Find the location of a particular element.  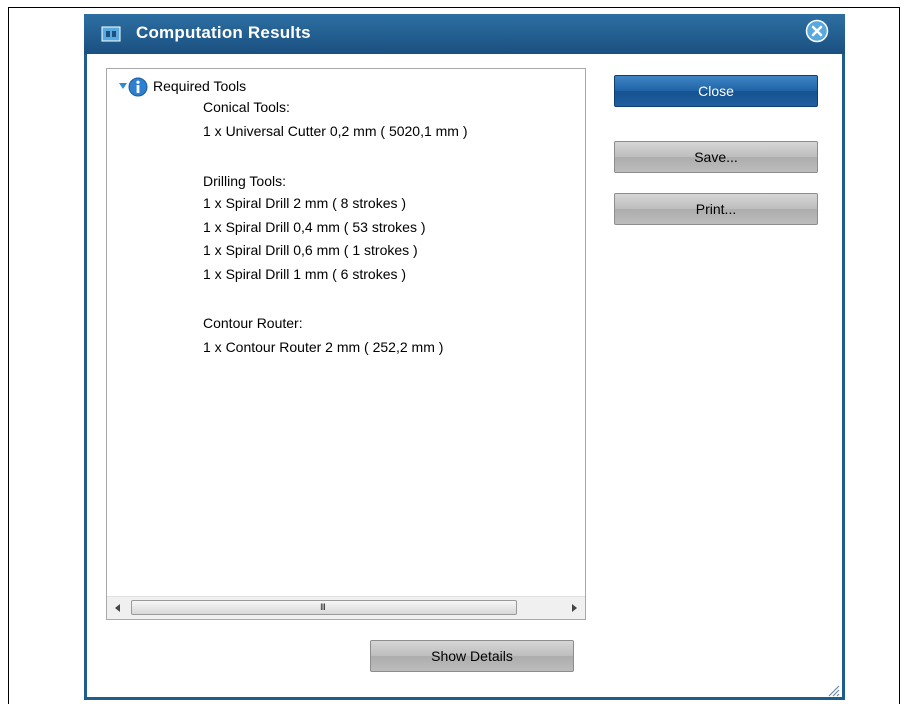

scroll-left-icon is located at coordinates (118, 608).